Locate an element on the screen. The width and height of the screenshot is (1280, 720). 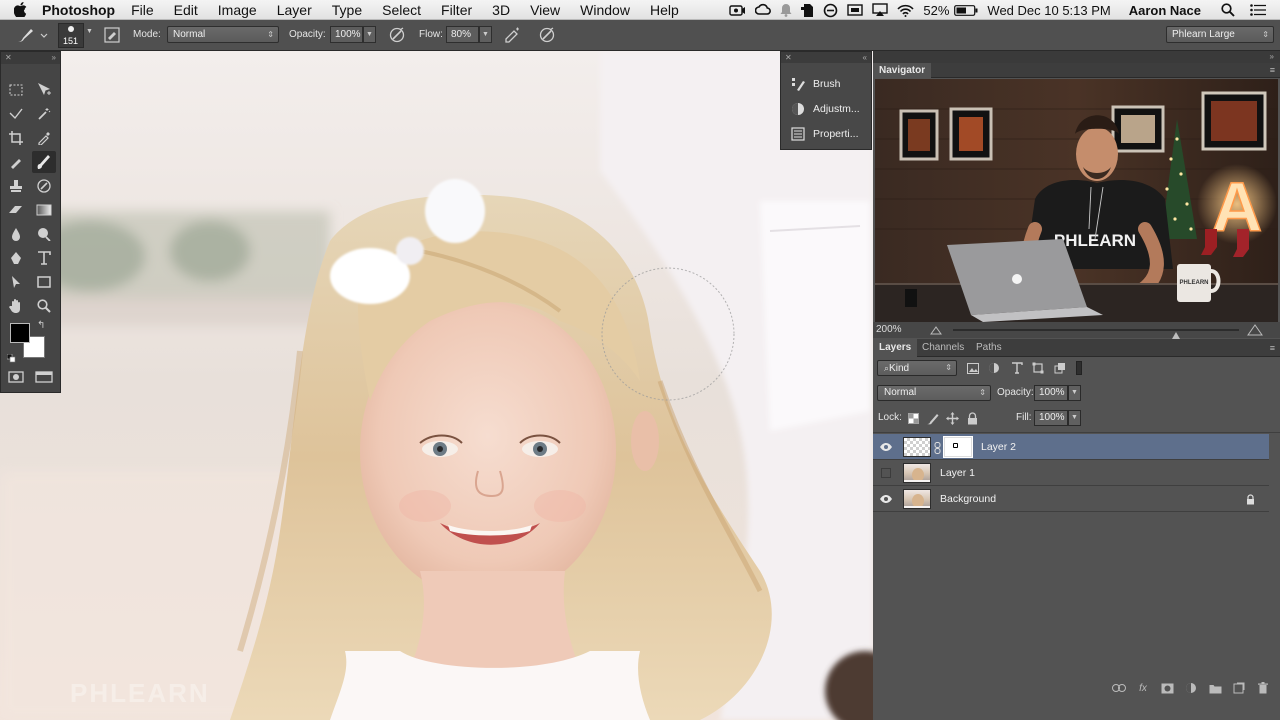
dodge-tool-icon is located at coordinates (44, 234).